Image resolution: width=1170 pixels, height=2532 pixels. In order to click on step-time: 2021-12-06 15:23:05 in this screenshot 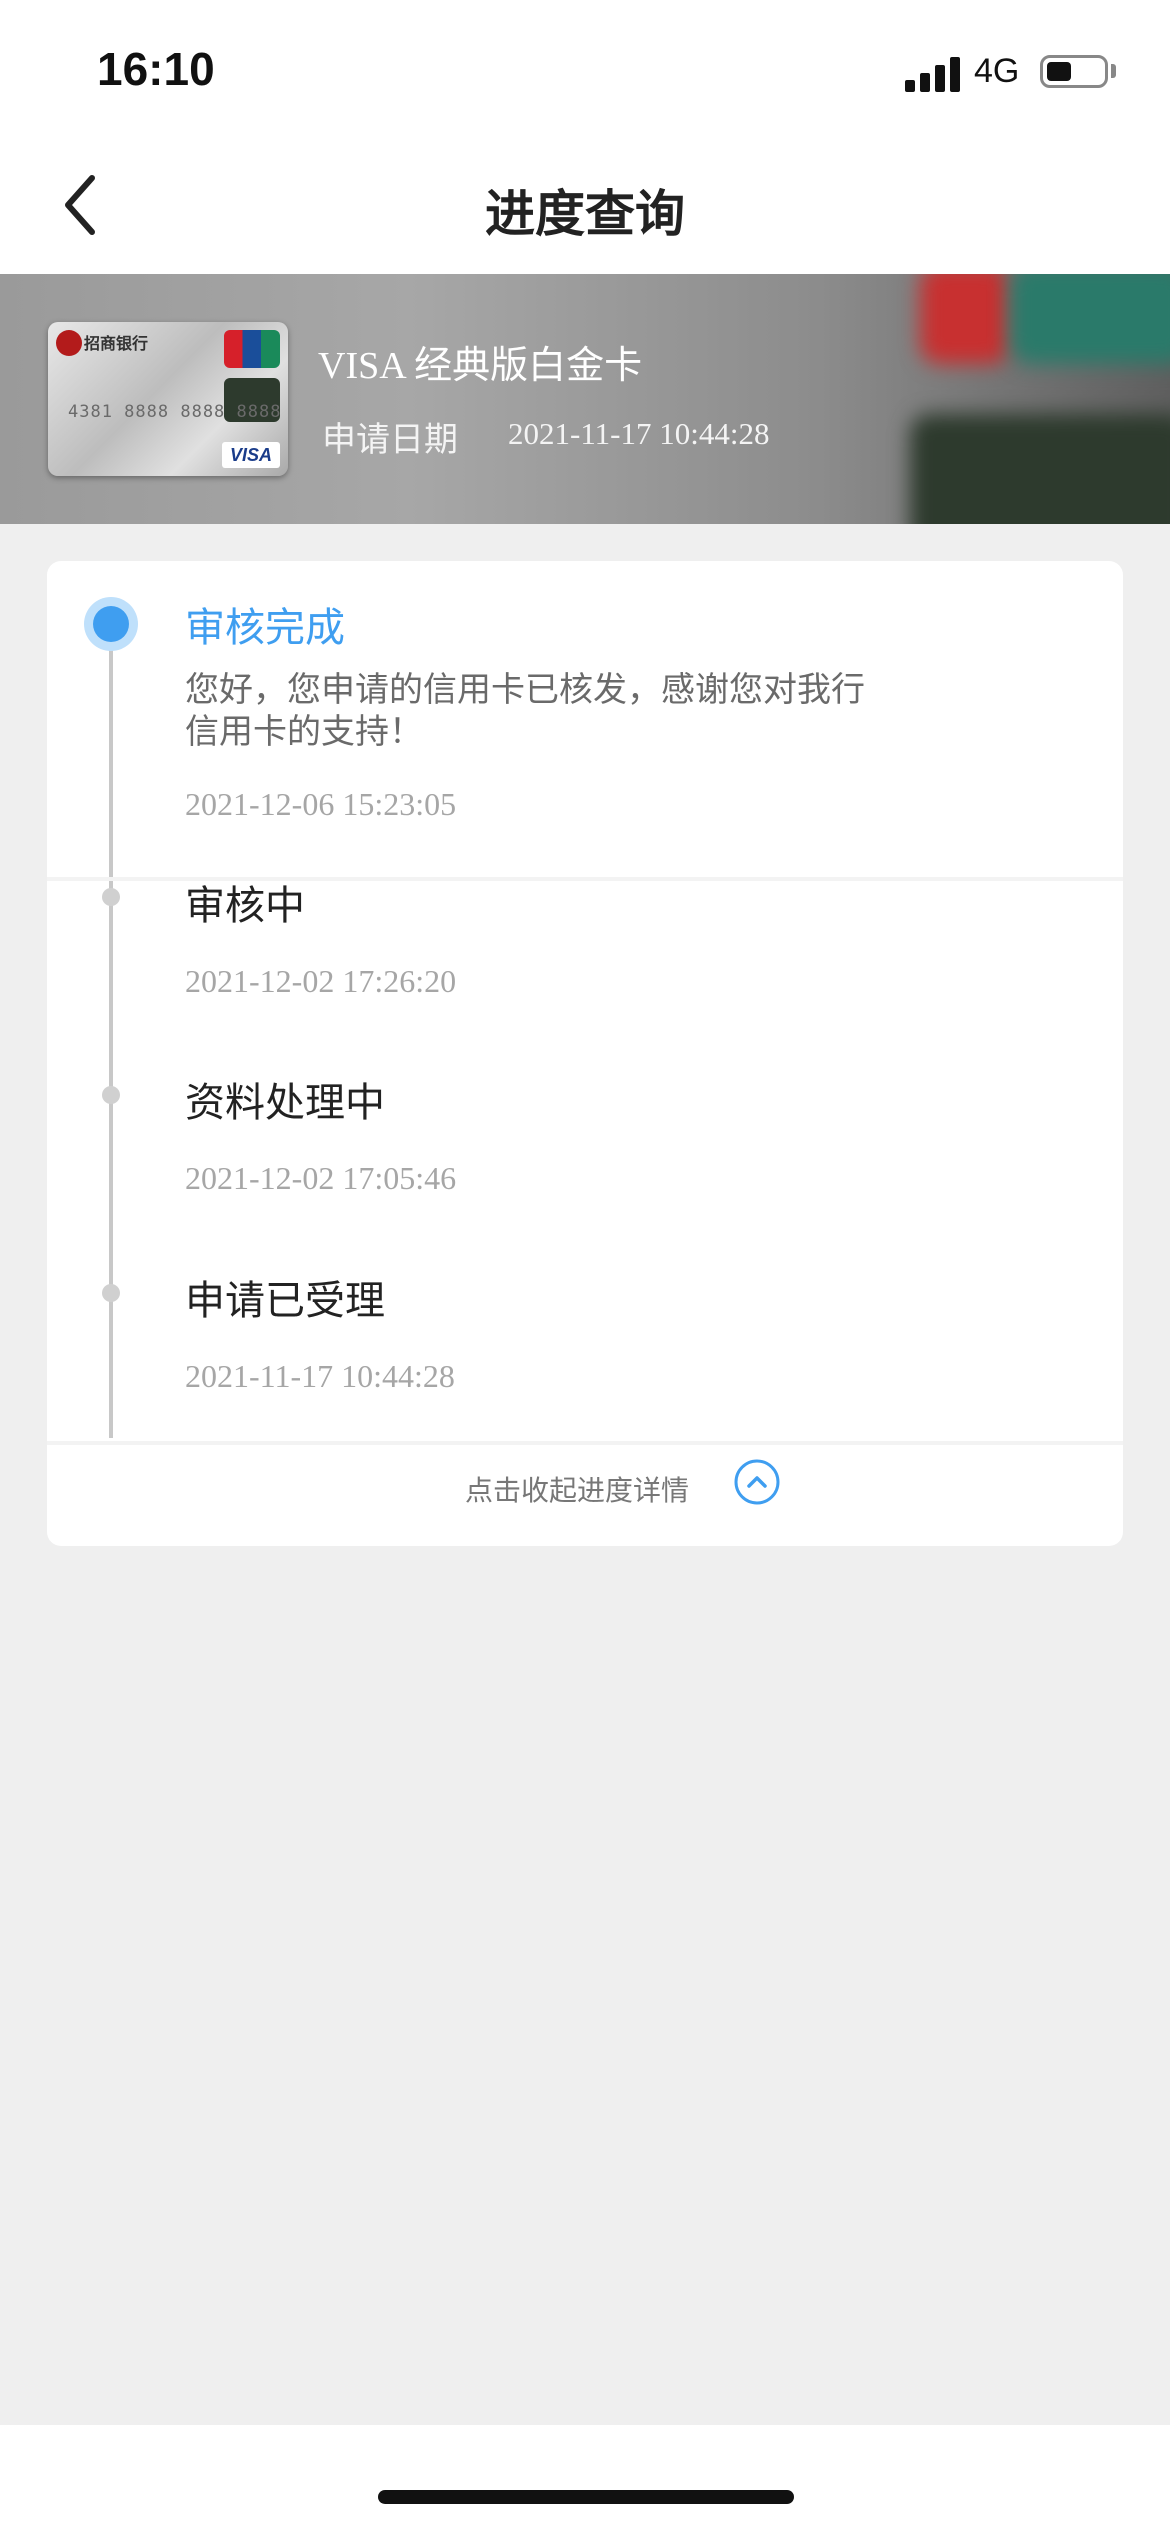, I will do `click(321, 804)`.